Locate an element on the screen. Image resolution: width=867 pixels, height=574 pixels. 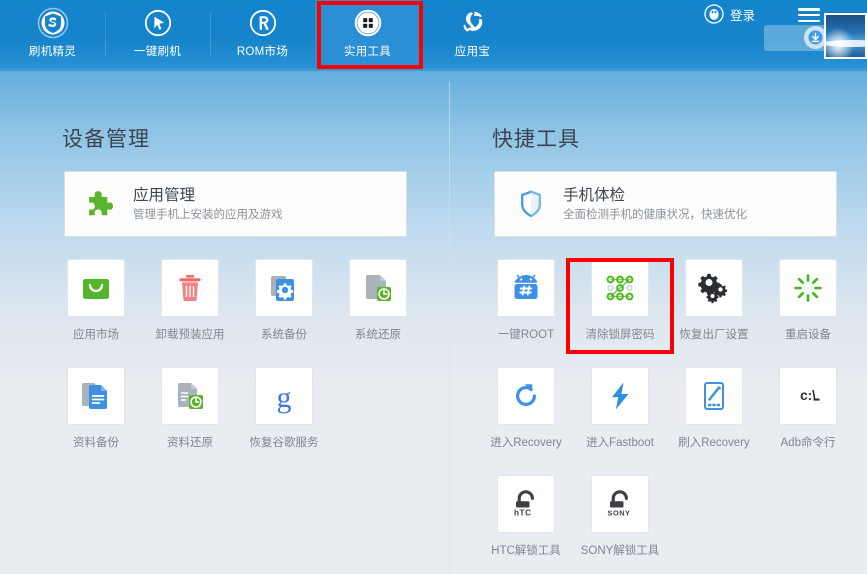
system-backup-gear-icon is located at coordinates (284, 288).